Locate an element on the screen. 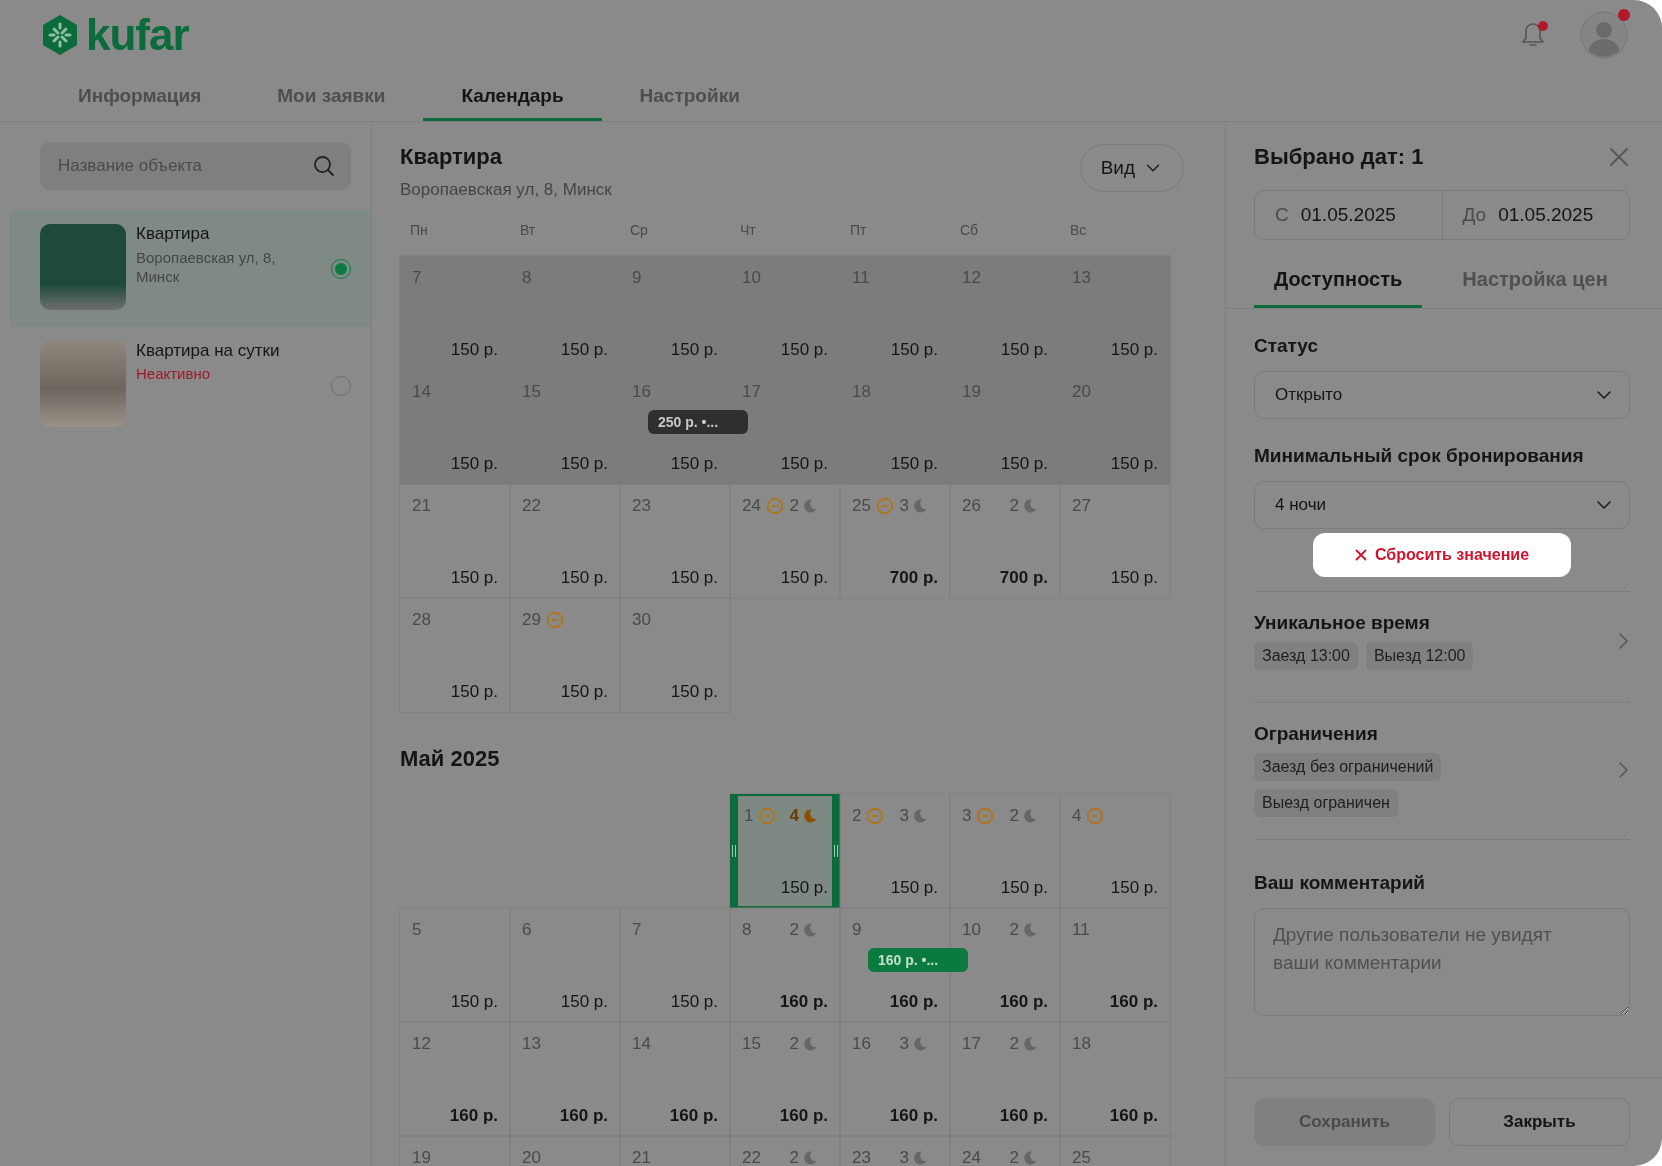 The height and width of the screenshot is (1166, 1662). calendar-title: Квартира is located at coordinates (452, 157).